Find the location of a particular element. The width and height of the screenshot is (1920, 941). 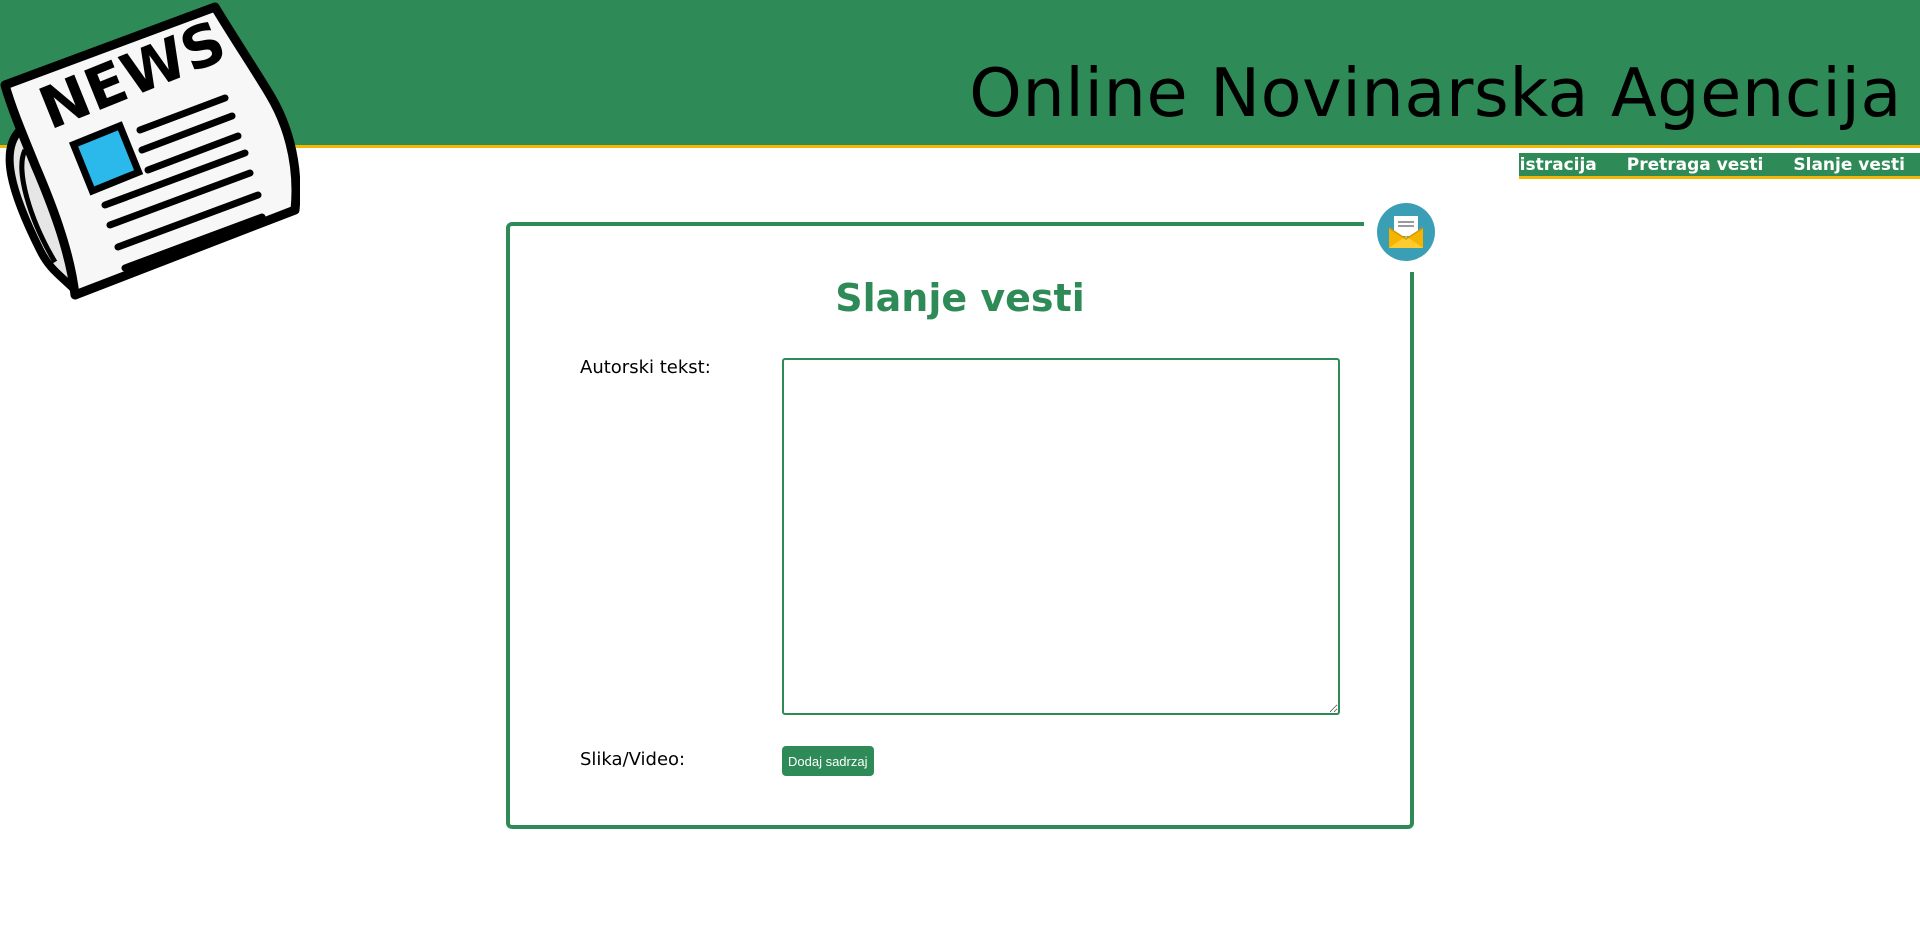

nav-registracija: Registracija is located at coordinates (1540, 165).